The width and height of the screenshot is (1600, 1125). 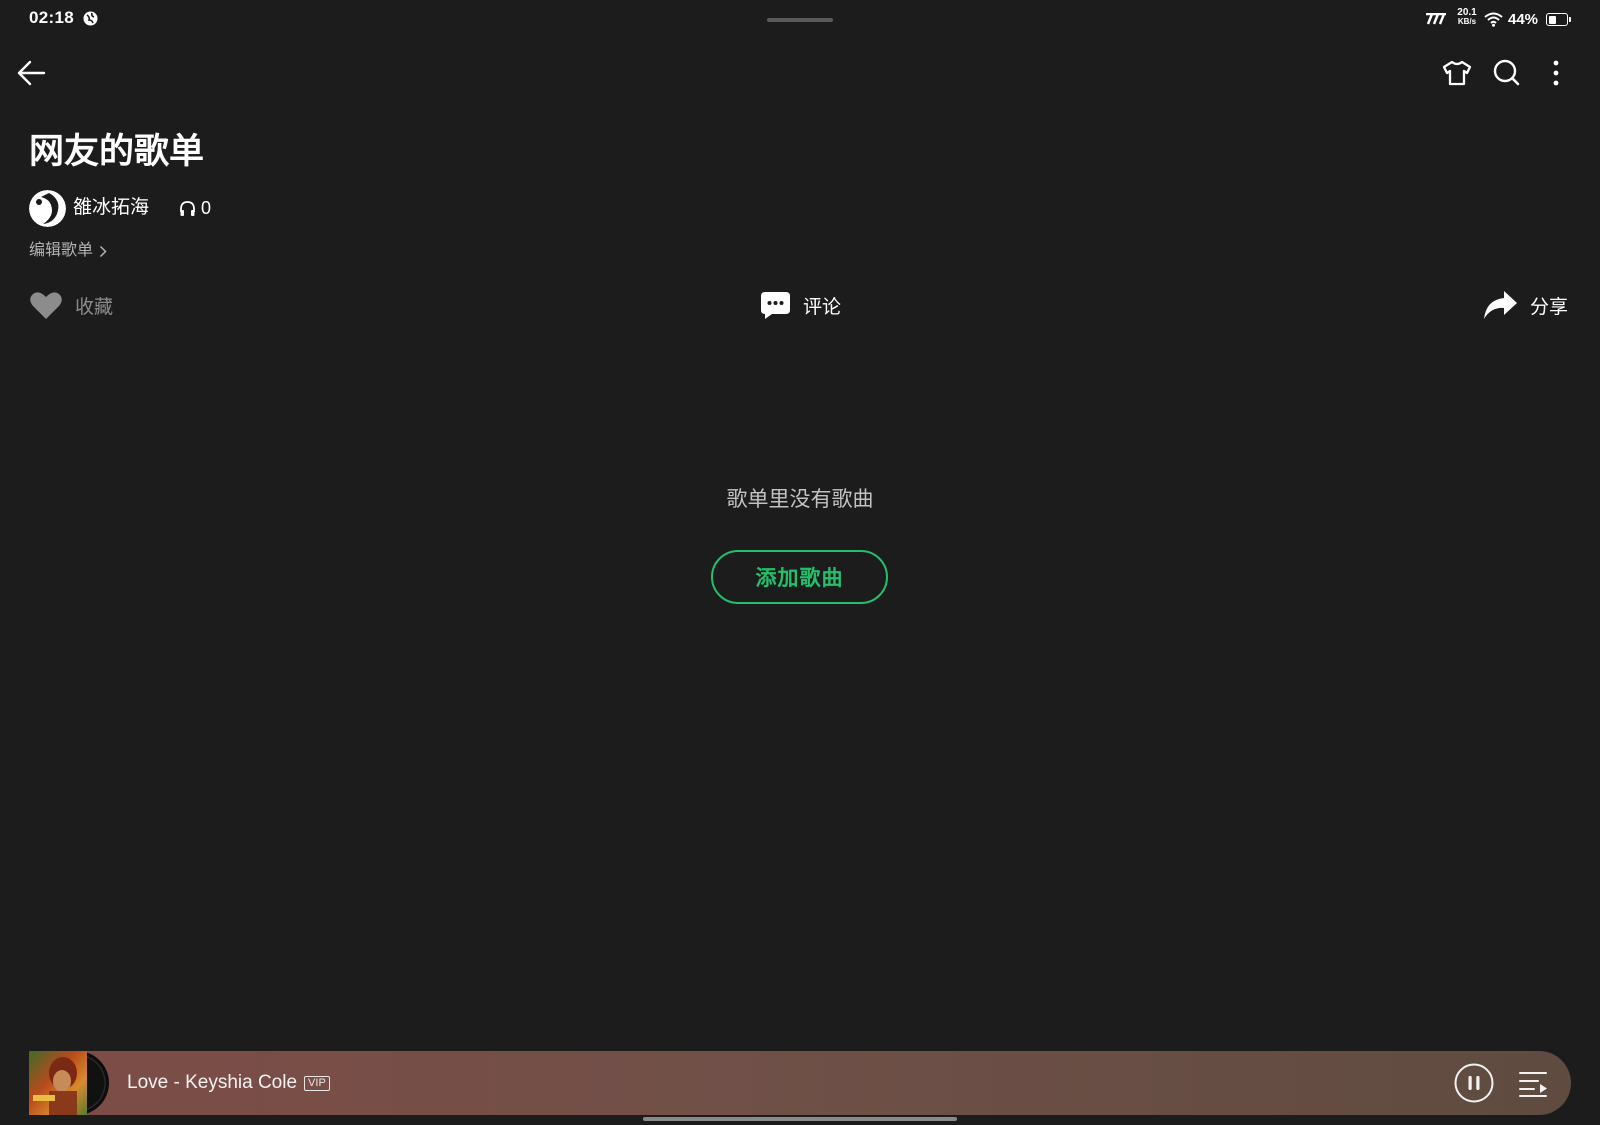 I want to click on battery-percent: 44%, so click(x=1523, y=19).